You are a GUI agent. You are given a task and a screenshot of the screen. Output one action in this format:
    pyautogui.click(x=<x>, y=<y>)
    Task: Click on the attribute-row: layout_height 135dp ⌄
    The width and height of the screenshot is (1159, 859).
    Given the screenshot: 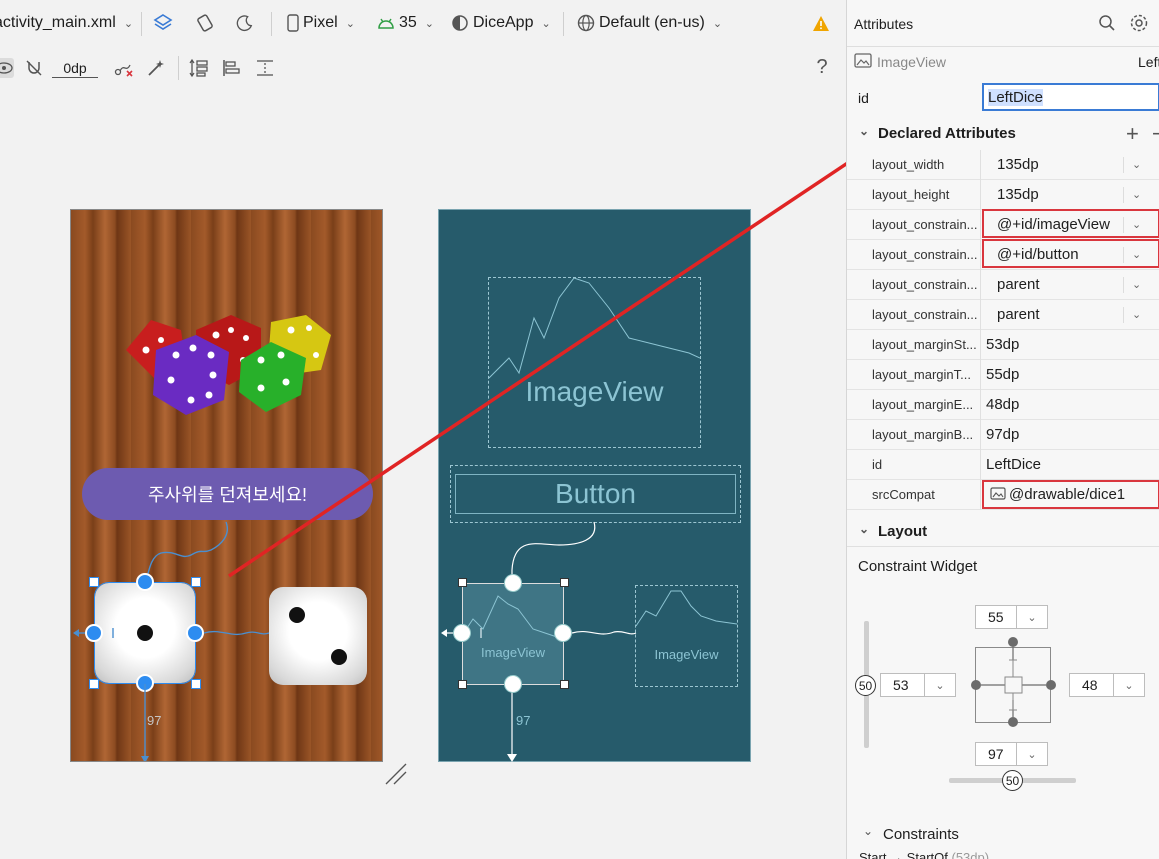 What is the action you would take?
    pyautogui.click(x=1003, y=195)
    